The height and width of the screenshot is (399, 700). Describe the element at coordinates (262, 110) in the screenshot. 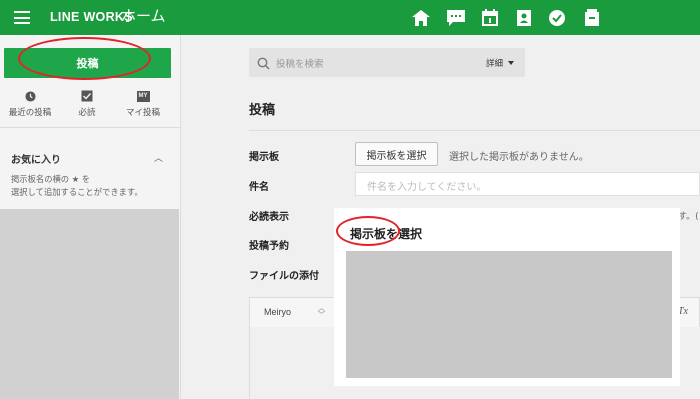

I see `page-title: 投稿` at that location.